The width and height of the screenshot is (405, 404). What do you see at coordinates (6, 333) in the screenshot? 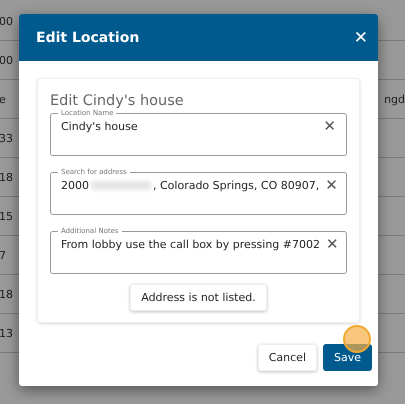
I see `table-cell: 13` at bounding box center [6, 333].